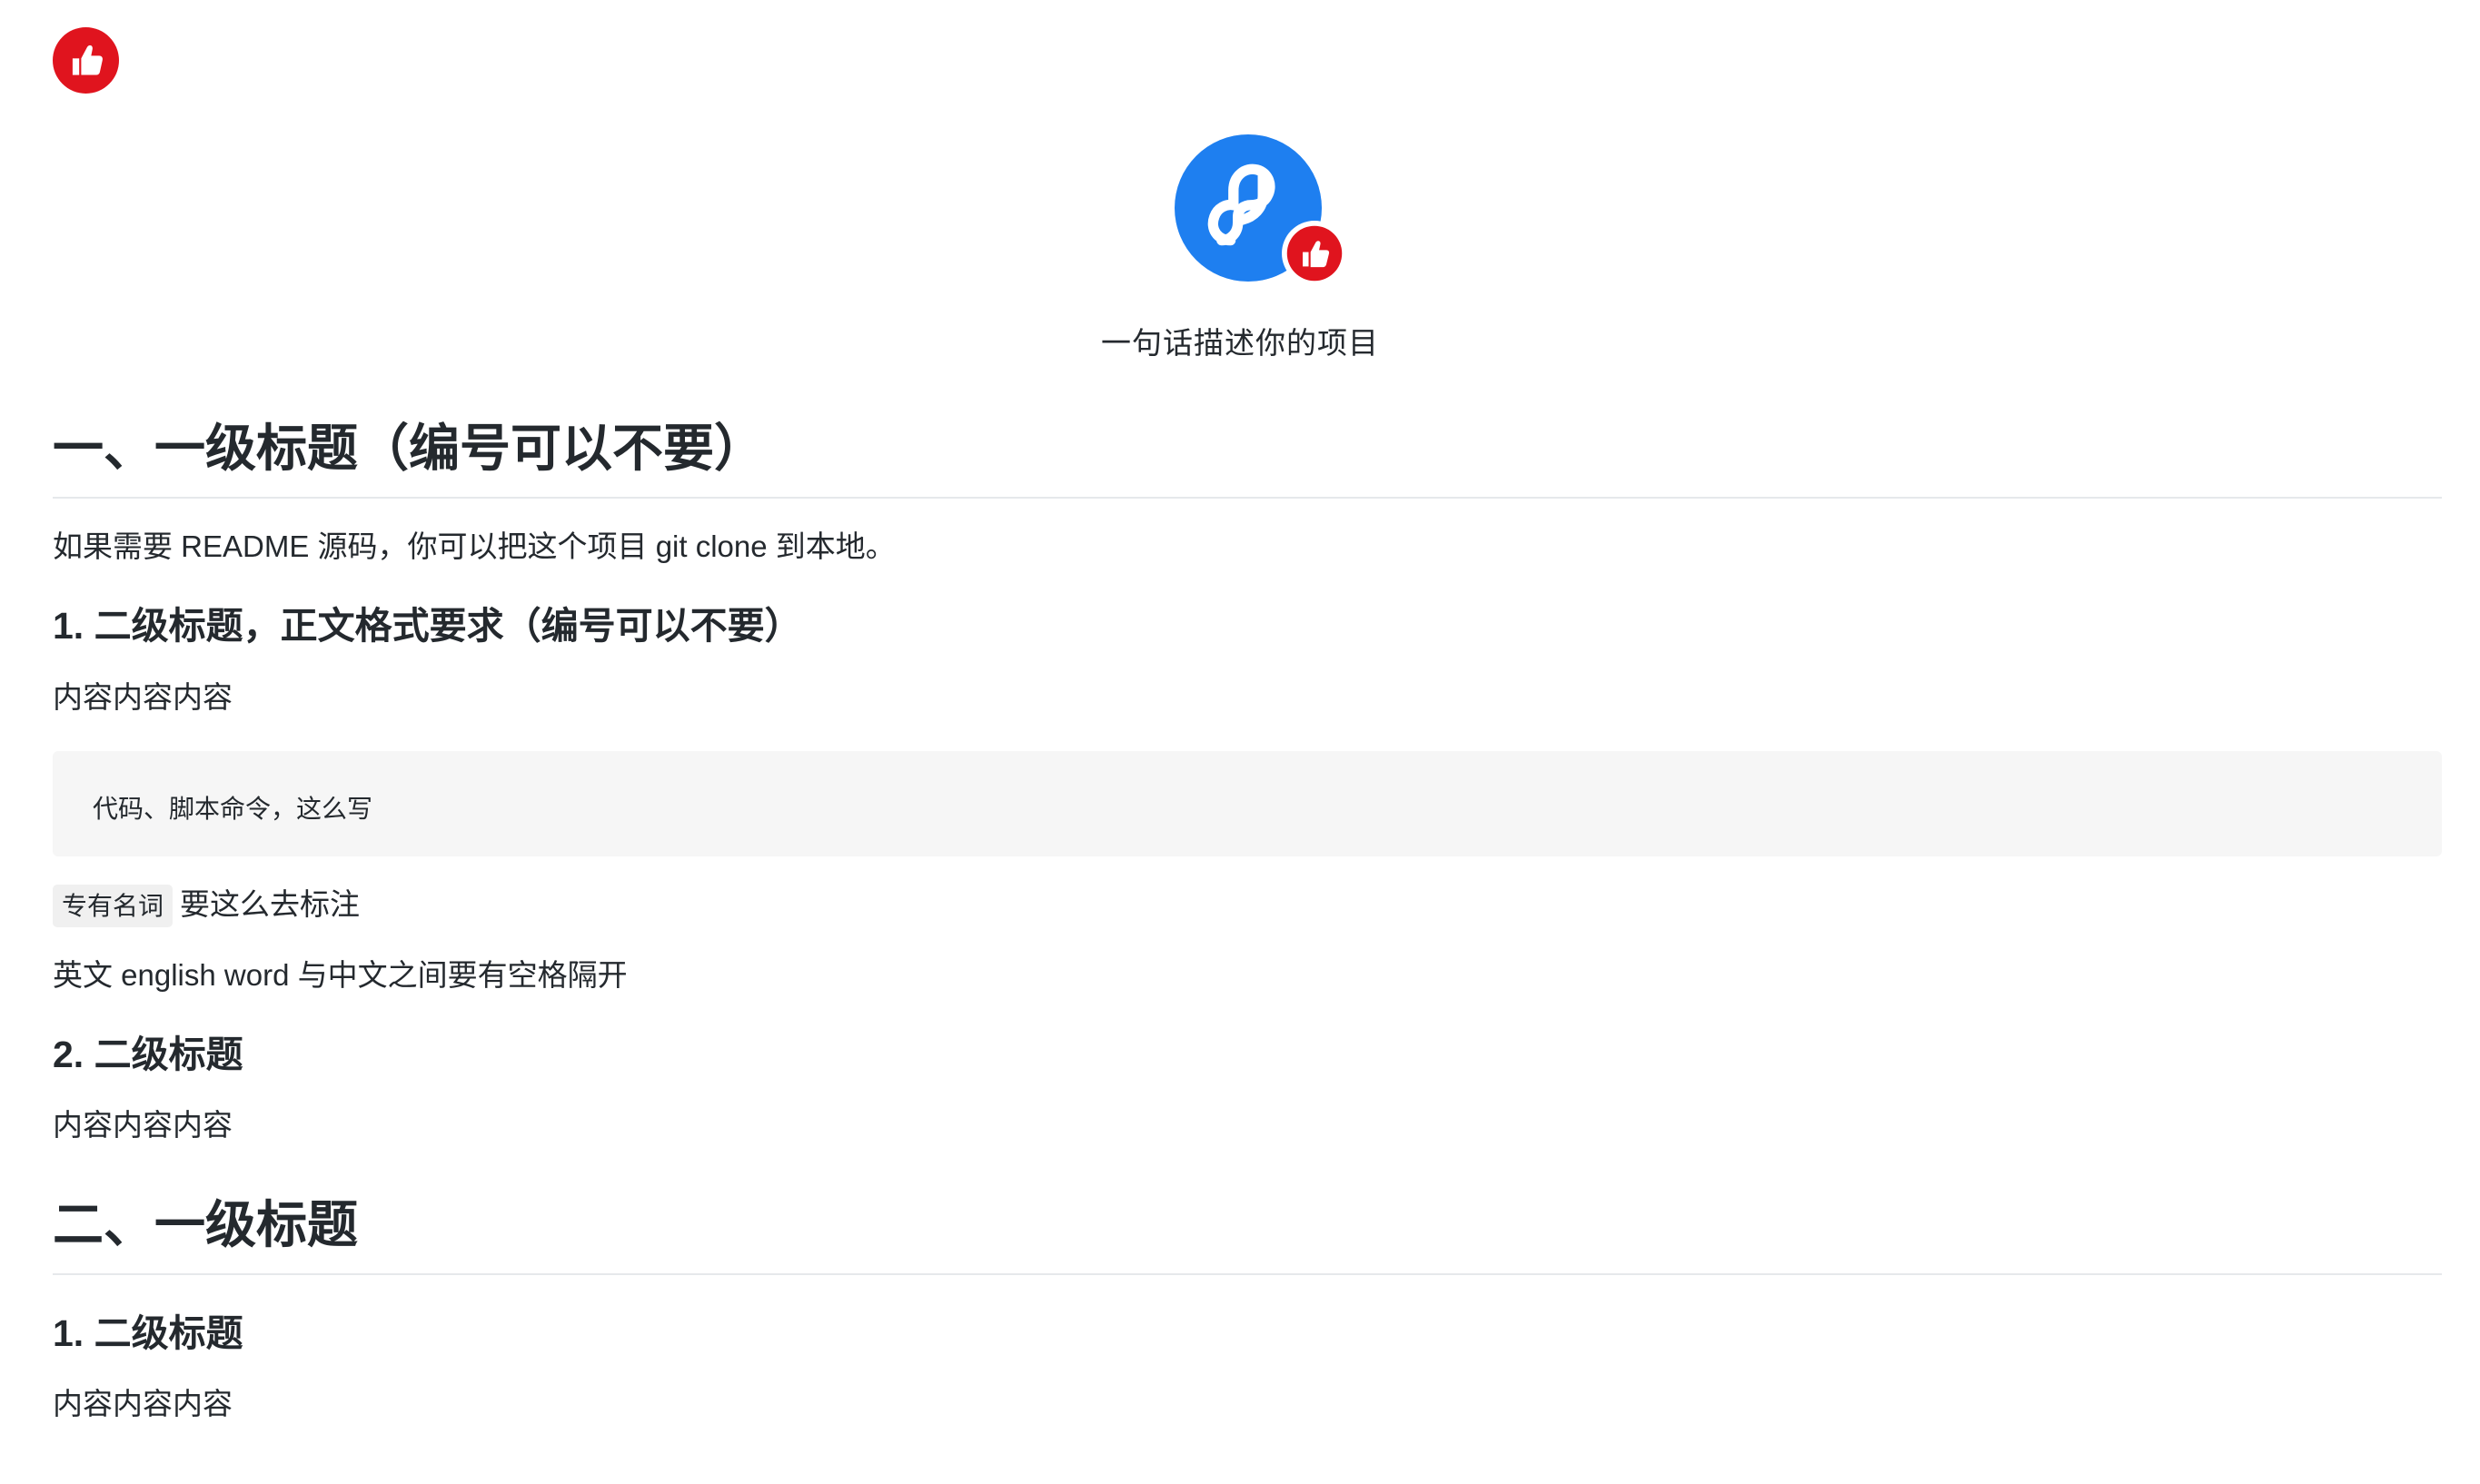 The height and width of the screenshot is (1484, 2480). What do you see at coordinates (113, 905) in the screenshot?
I see `inline-code-term: 专有名词` at bounding box center [113, 905].